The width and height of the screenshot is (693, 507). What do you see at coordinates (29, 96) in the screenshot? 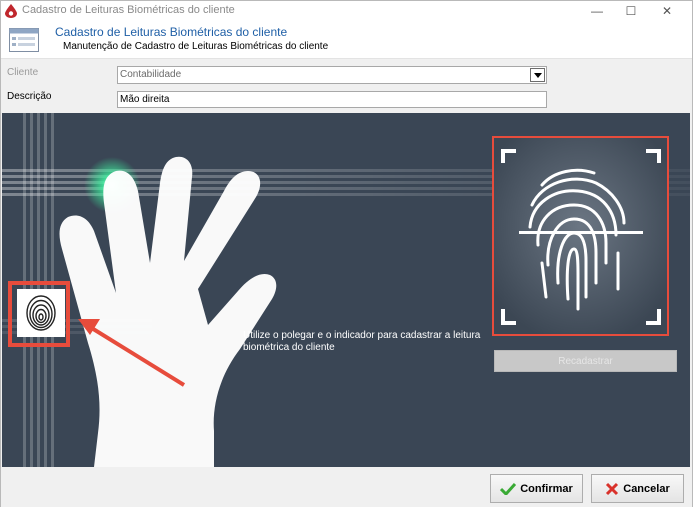
I see `descricao-label: Descrição` at bounding box center [29, 96].